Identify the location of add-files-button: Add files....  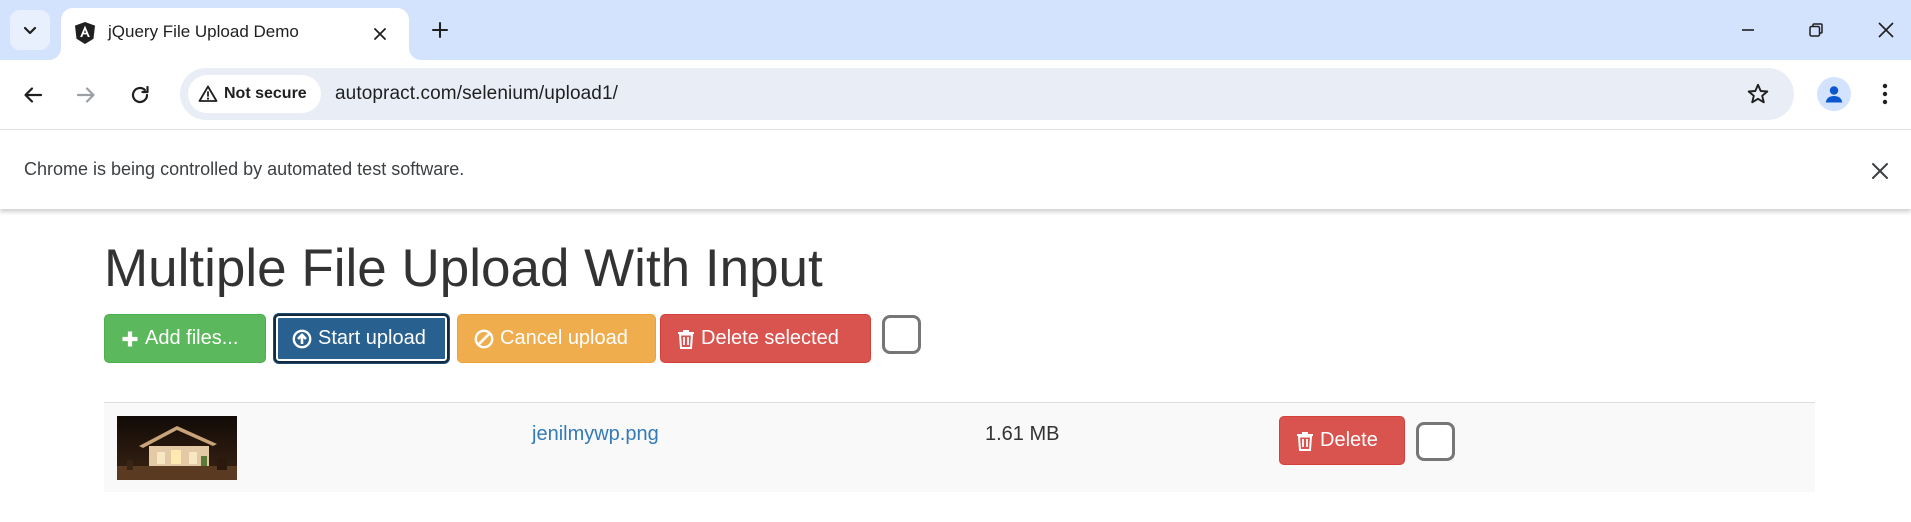
(185, 338).